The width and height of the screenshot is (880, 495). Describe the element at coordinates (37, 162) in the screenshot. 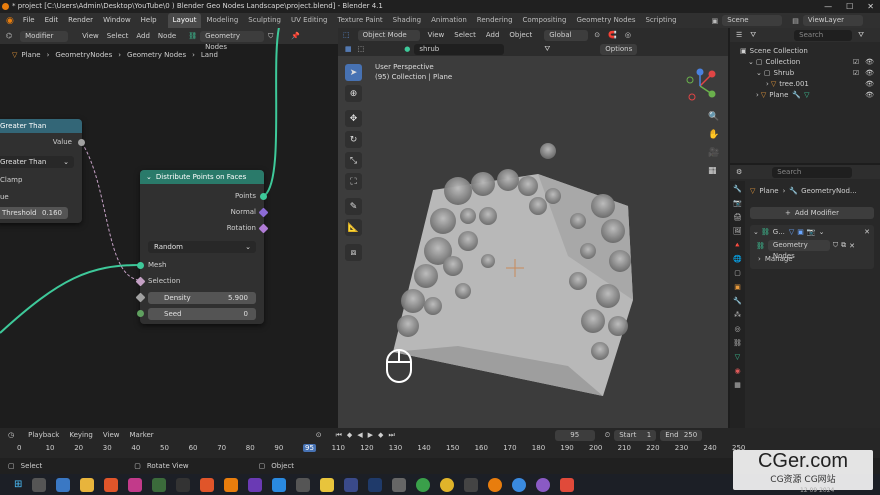

I see `operation-select: Greater Than ⌄` at that location.